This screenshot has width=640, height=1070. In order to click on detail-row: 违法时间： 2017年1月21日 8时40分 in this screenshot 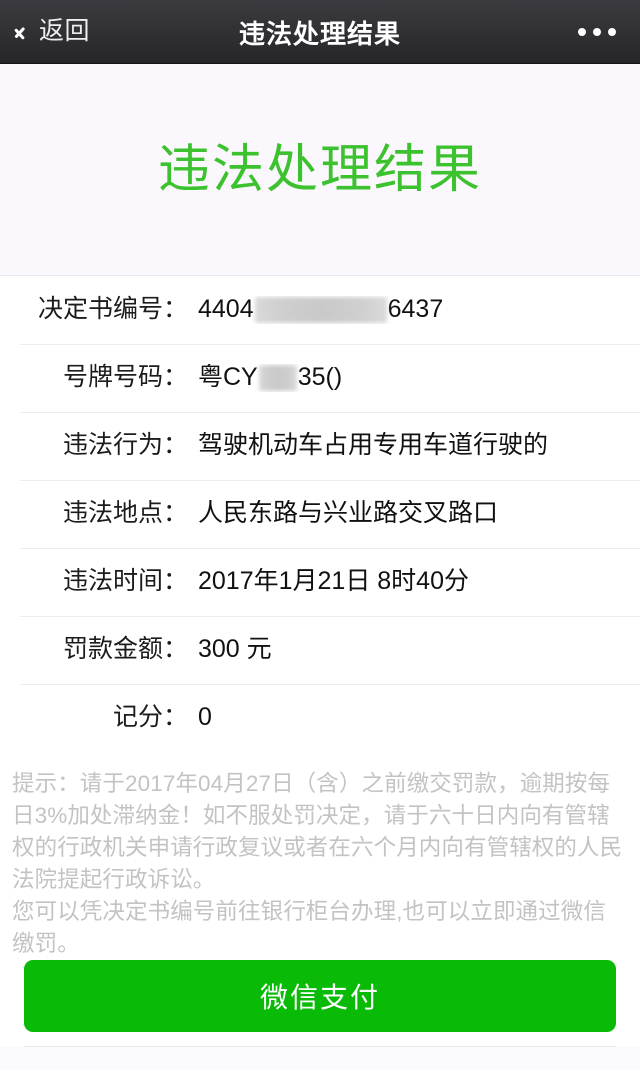, I will do `click(320, 582)`.